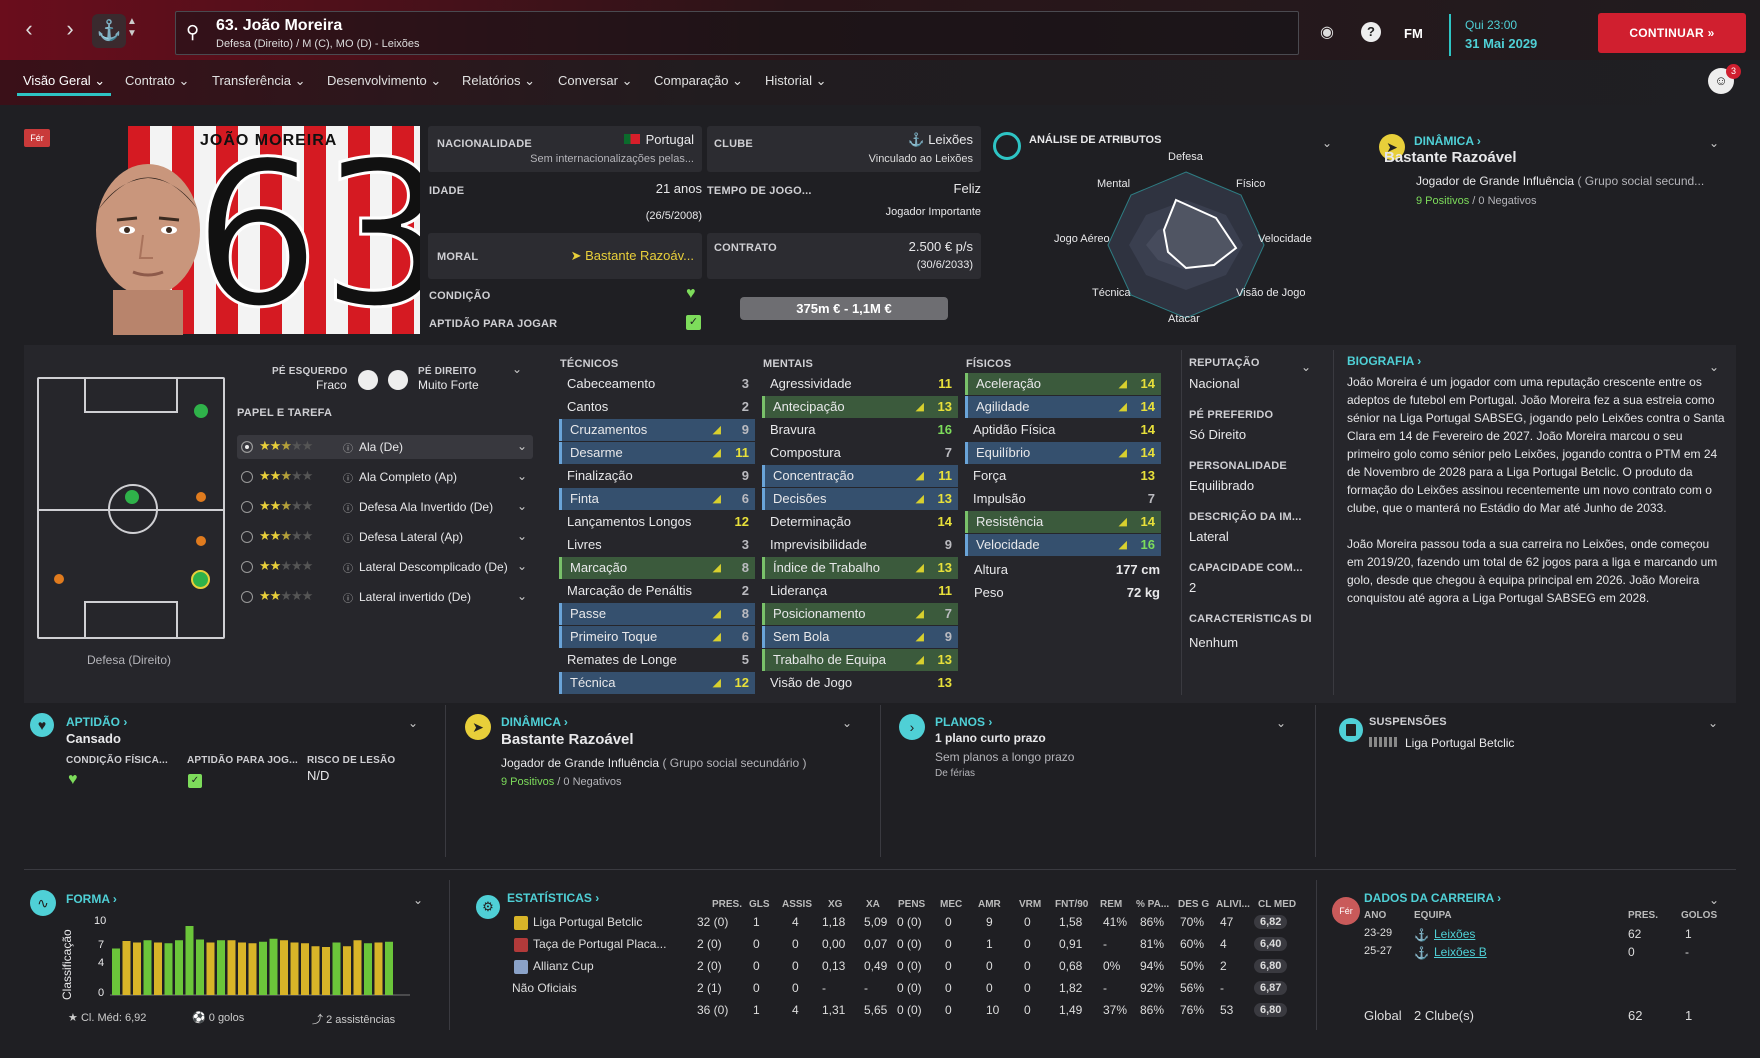  I want to click on role-row: ★★★★★ ⓘ Ala Completo (Ap) ⌄, so click(385, 477).